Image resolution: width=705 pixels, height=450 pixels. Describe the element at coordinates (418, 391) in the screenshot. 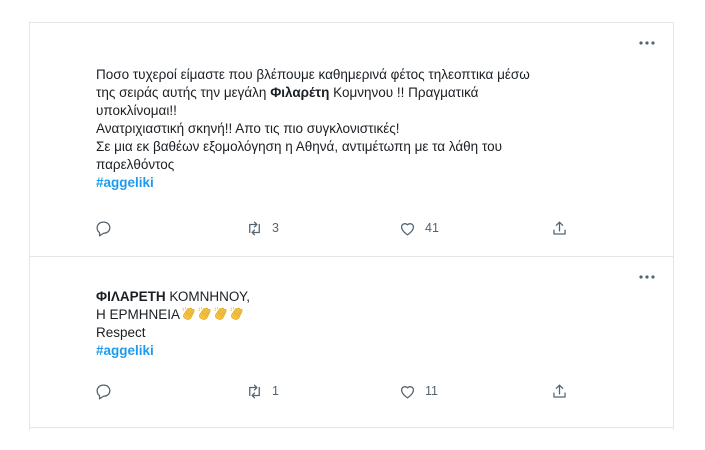

I see `like-button: 11` at that location.